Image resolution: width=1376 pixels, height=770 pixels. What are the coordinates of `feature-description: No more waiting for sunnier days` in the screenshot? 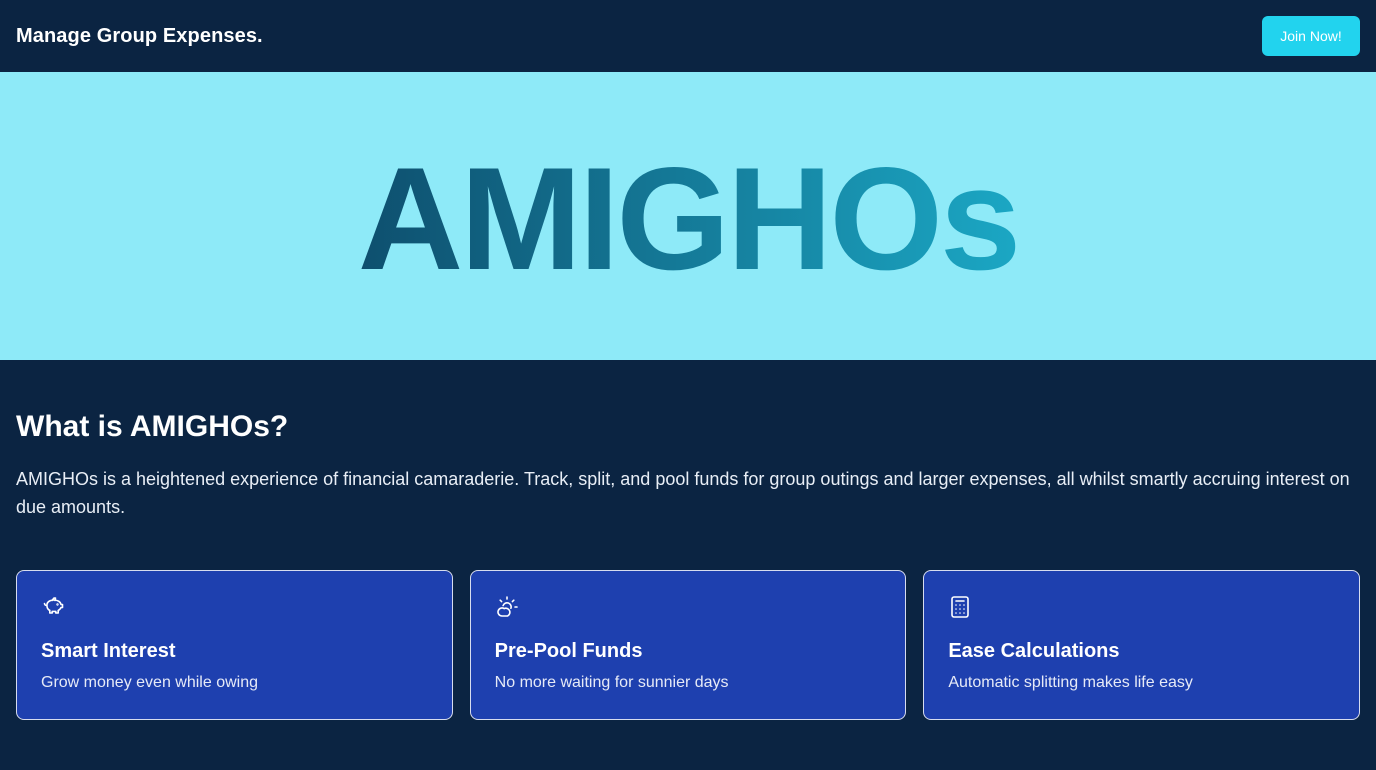 It's located at (611, 682).